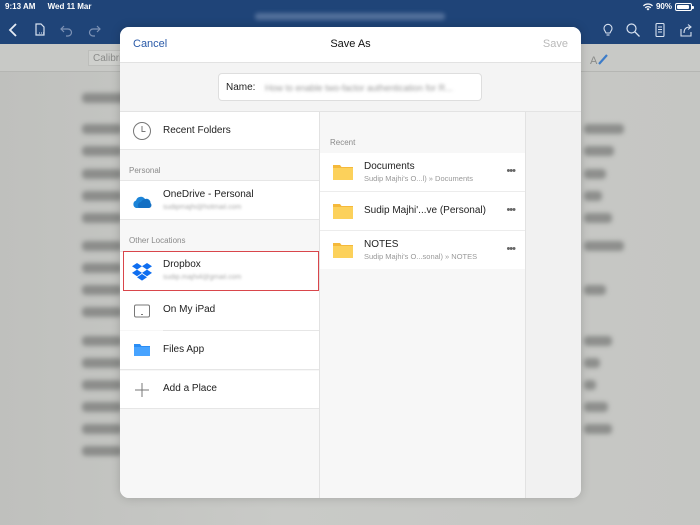  Describe the element at coordinates (219, 350) in the screenshot. I see `files-app-item: Files App` at that location.